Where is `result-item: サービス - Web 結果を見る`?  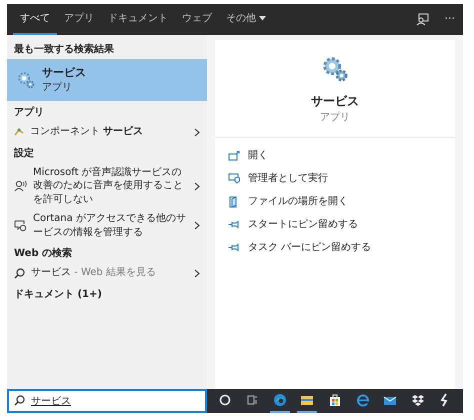 result-item: サービス - Web 結果を見る is located at coordinates (107, 273).